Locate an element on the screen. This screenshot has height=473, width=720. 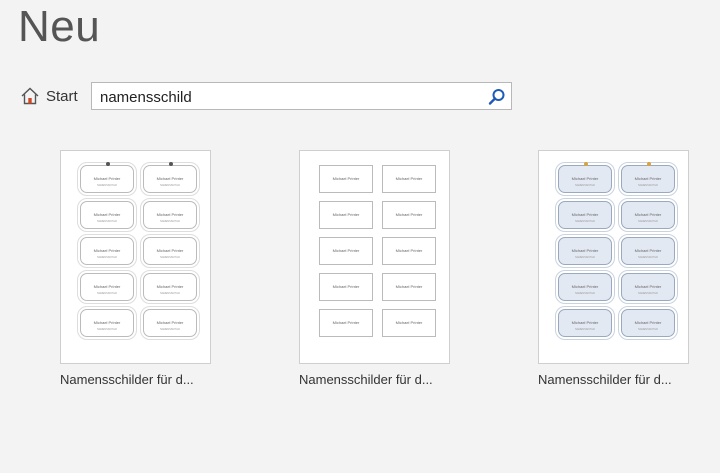
page-title: Neu is located at coordinates (59, 26).